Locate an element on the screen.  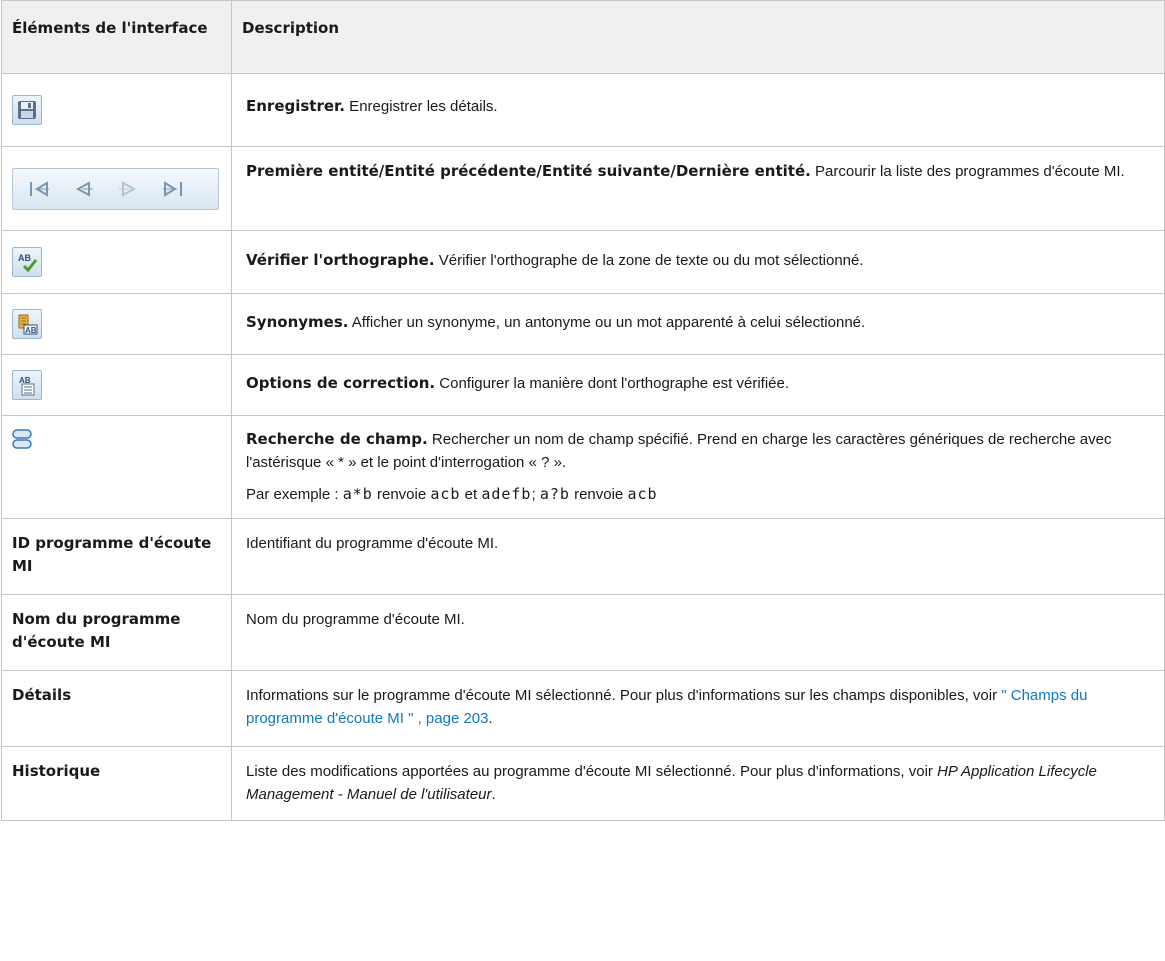
row-title: Synonymes. is located at coordinates (297, 322).